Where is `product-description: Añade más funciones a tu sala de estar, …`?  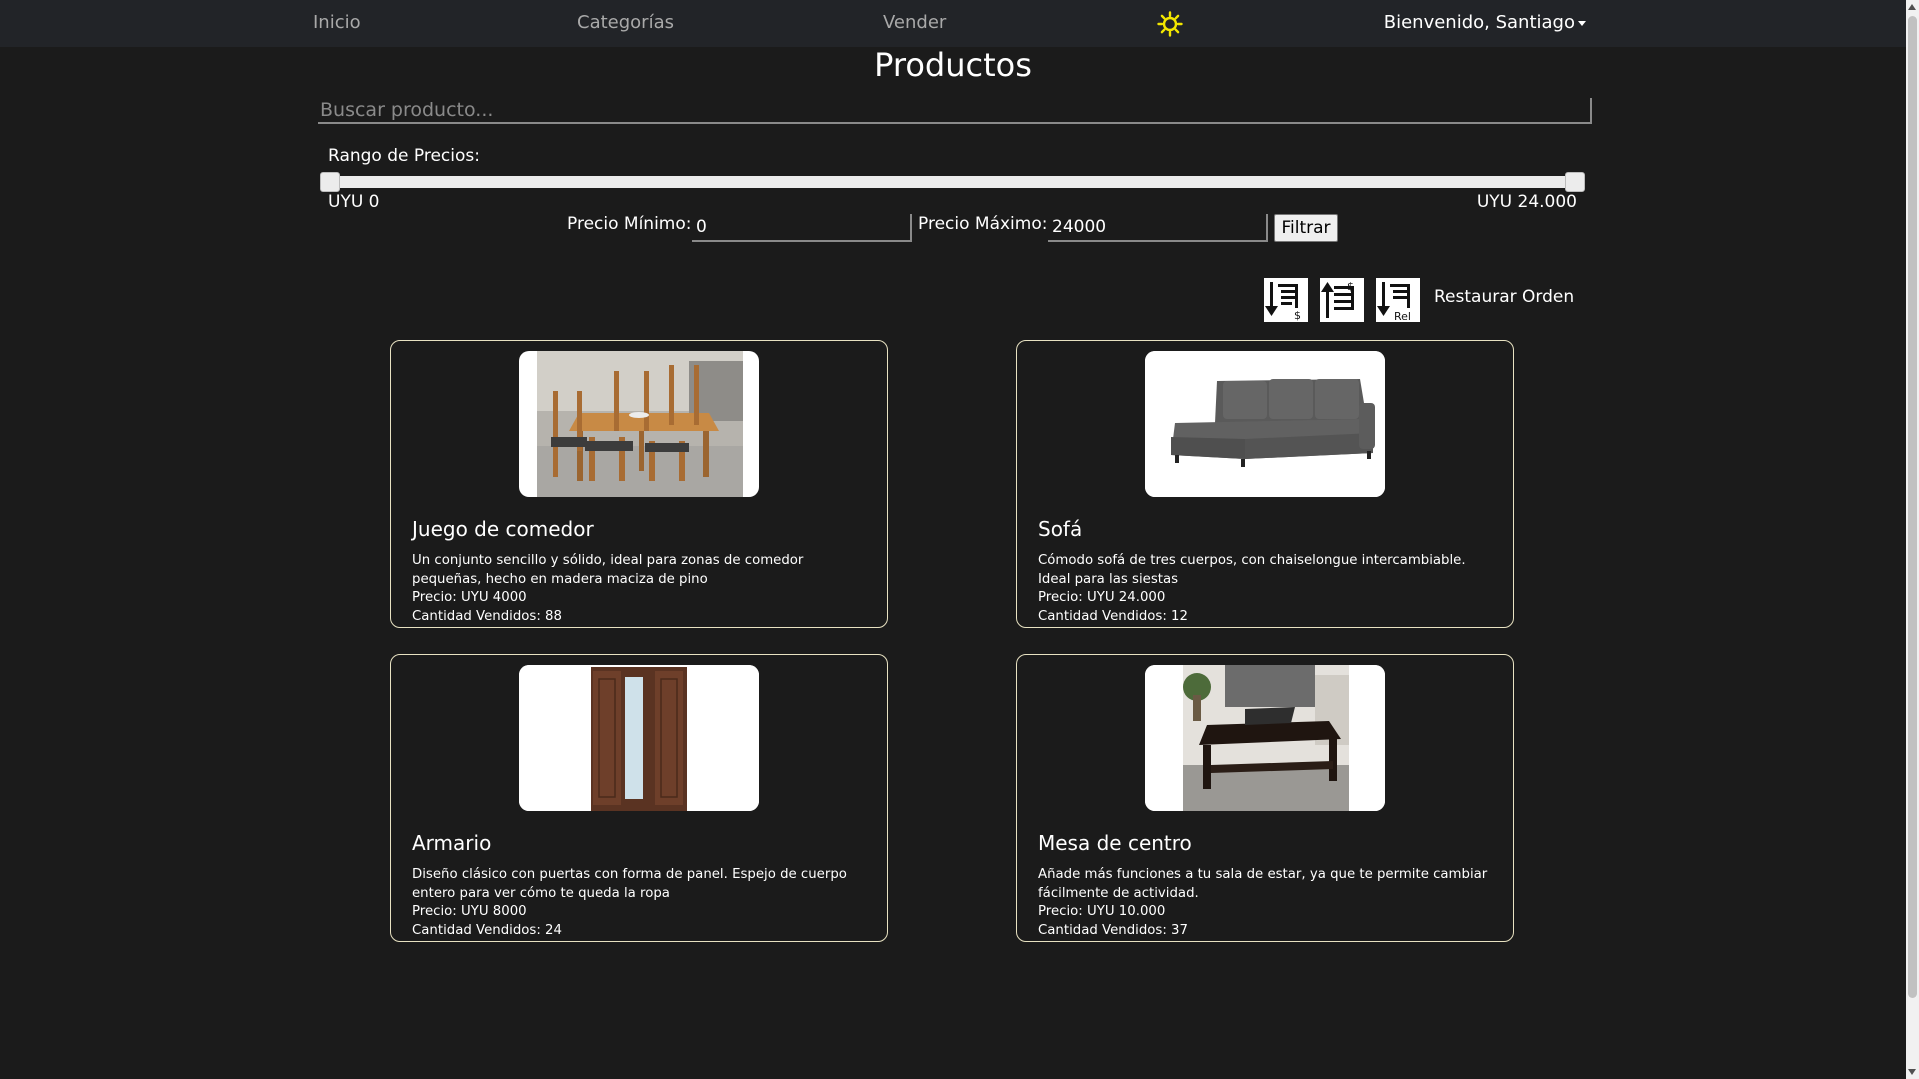
product-description: Añade más funciones a tu sala de estar, … is located at coordinates (1263, 884).